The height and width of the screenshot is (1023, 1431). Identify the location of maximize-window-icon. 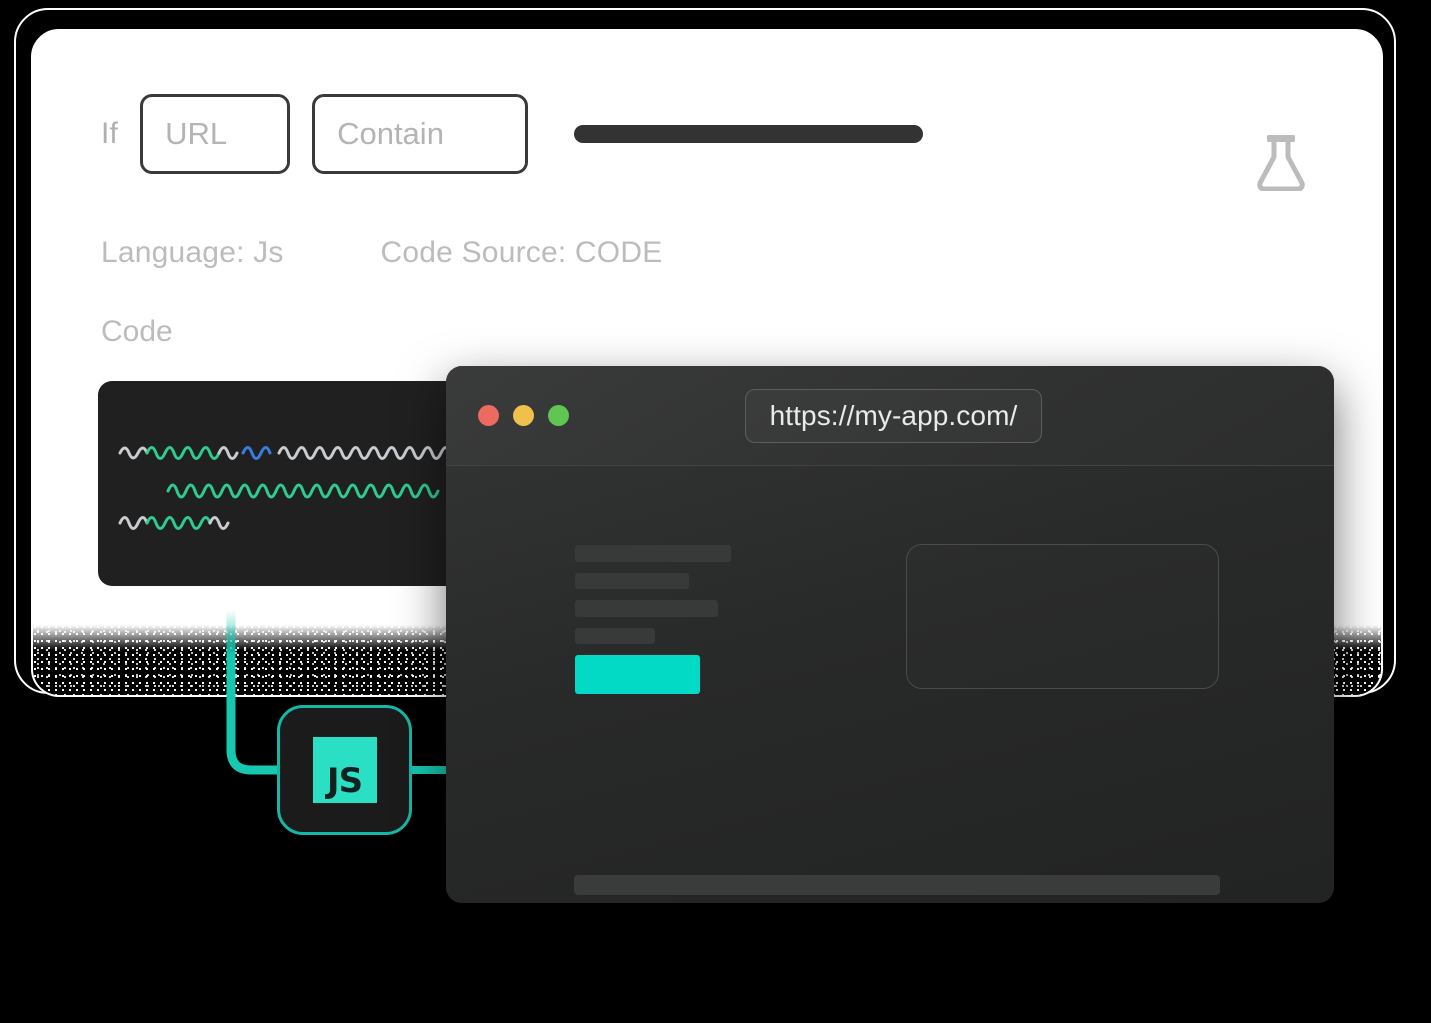
(558, 415).